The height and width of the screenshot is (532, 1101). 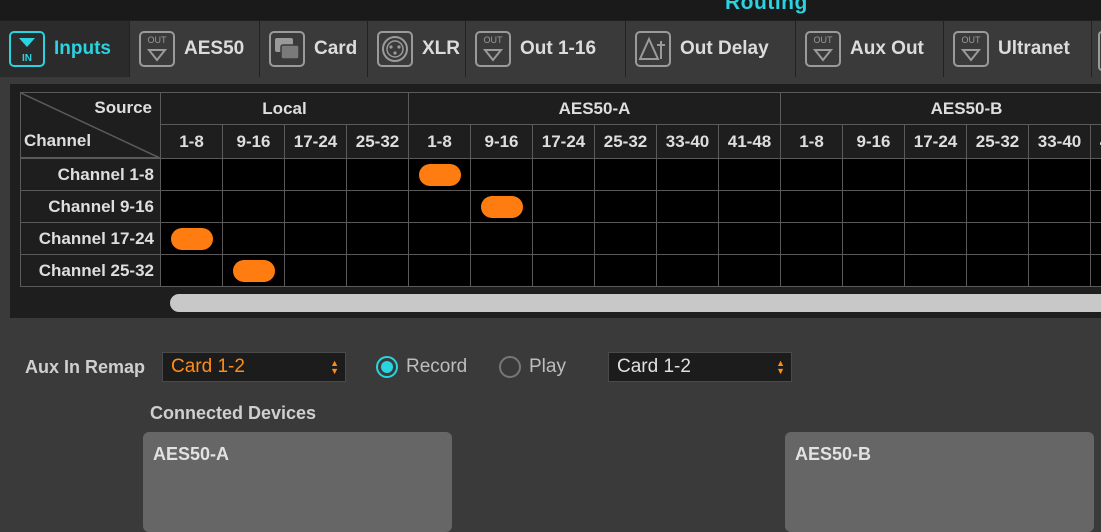 I want to click on device-card-aes50-a: AES50-A, so click(x=297, y=482).